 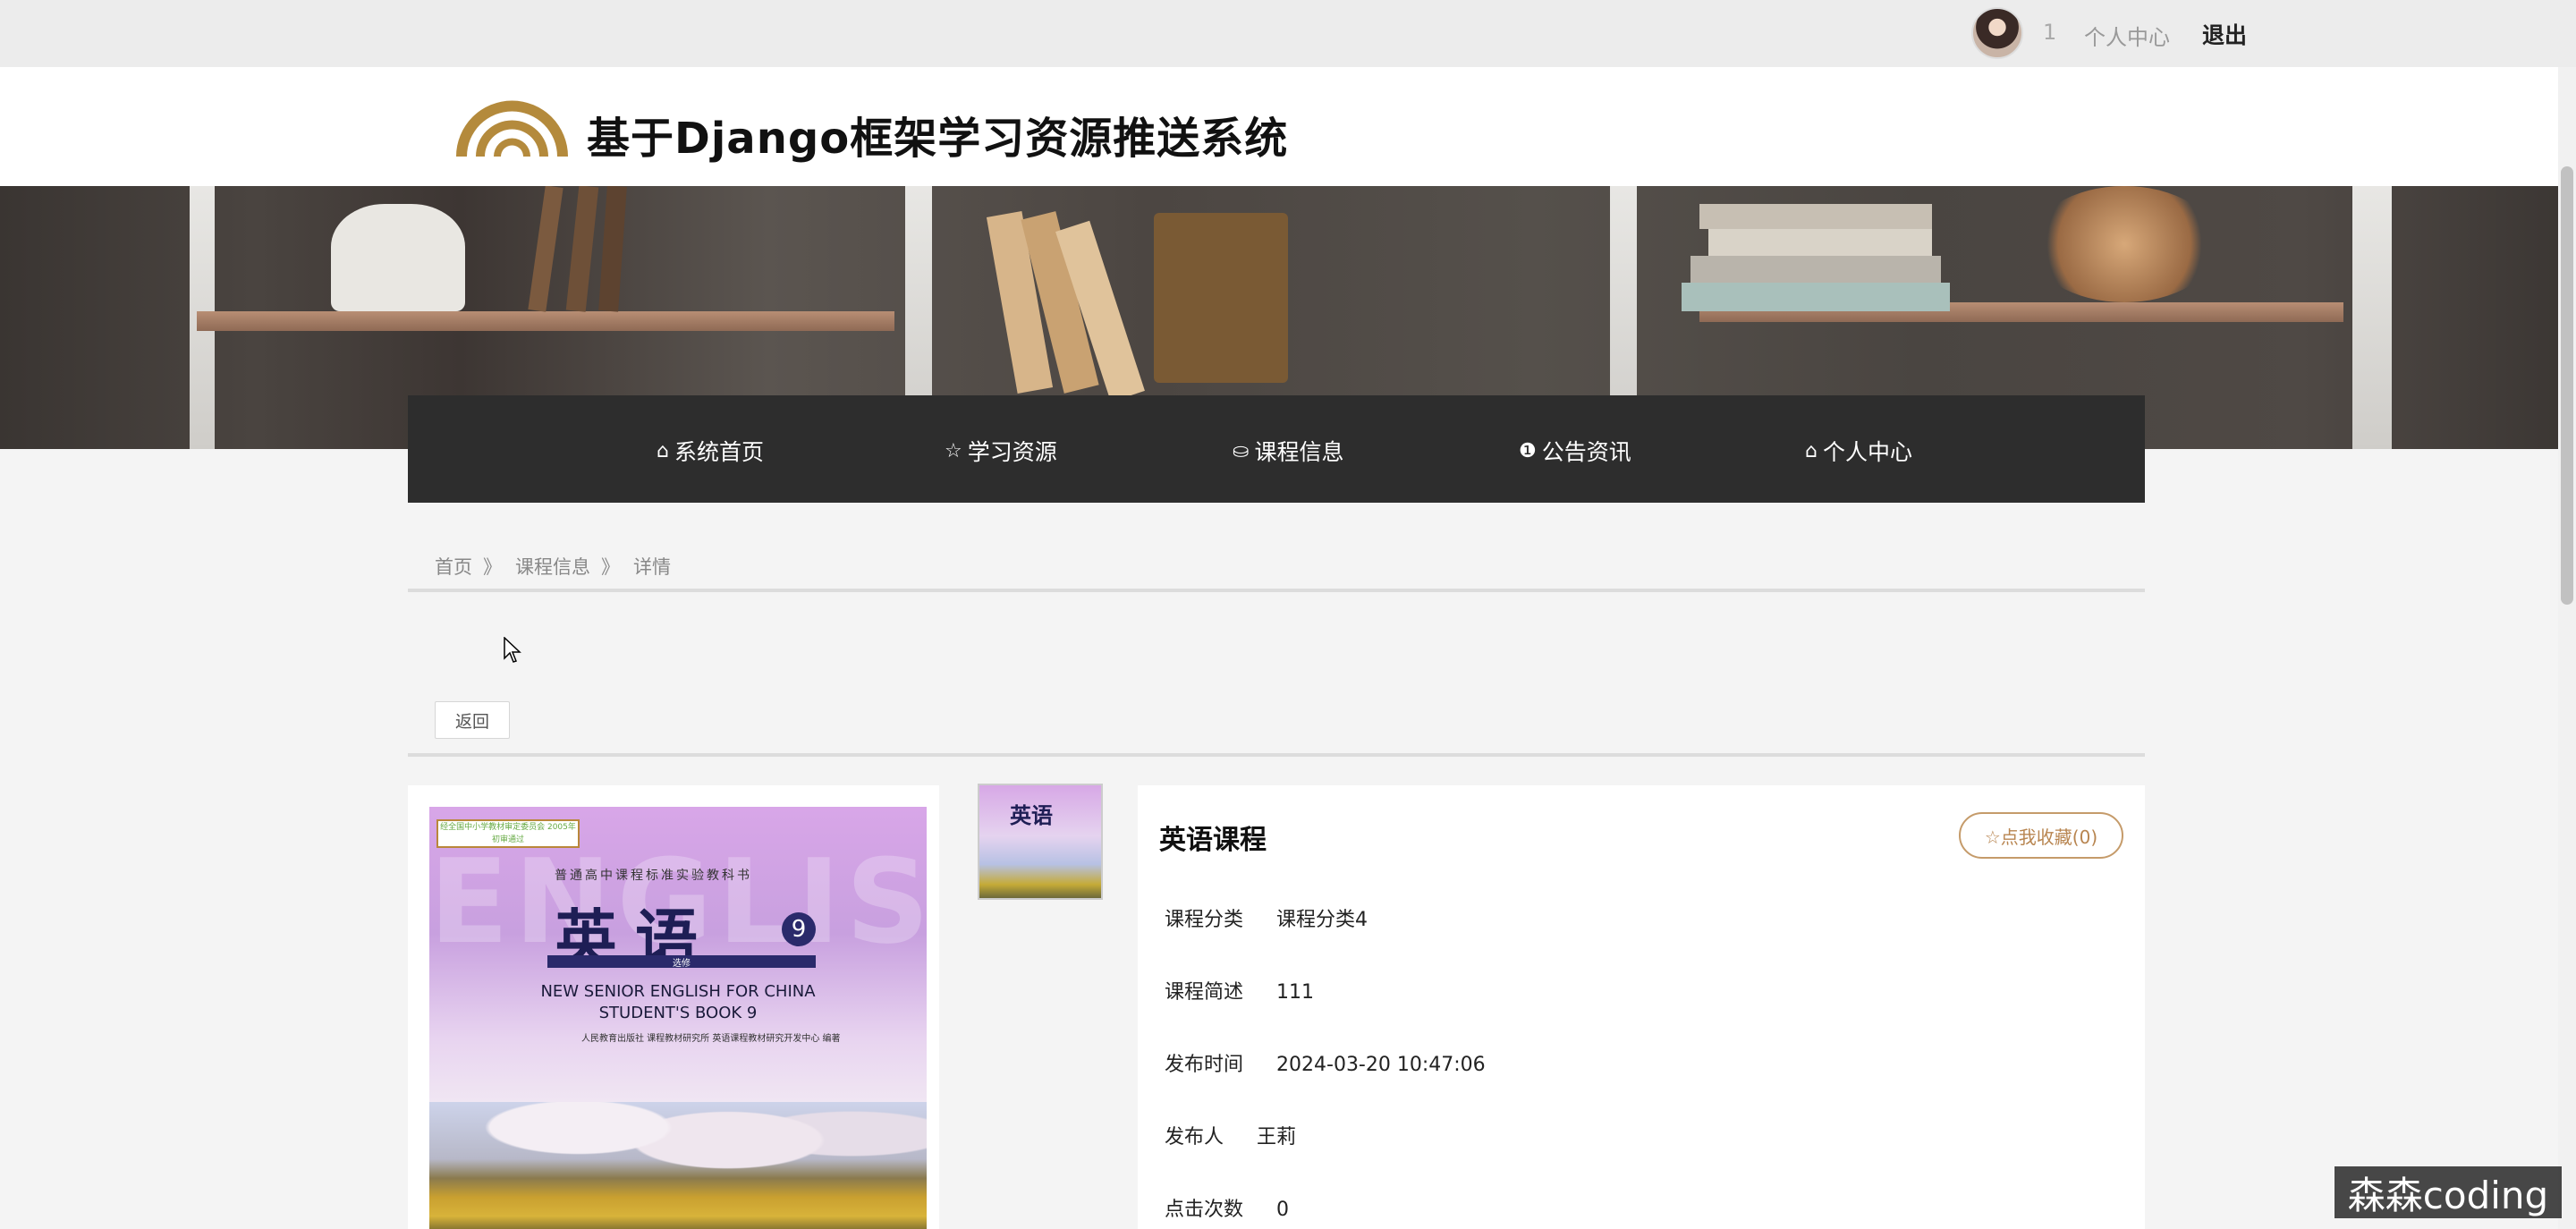 I want to click on nav-label: 公告资讯, so click(x=1586, y=452).